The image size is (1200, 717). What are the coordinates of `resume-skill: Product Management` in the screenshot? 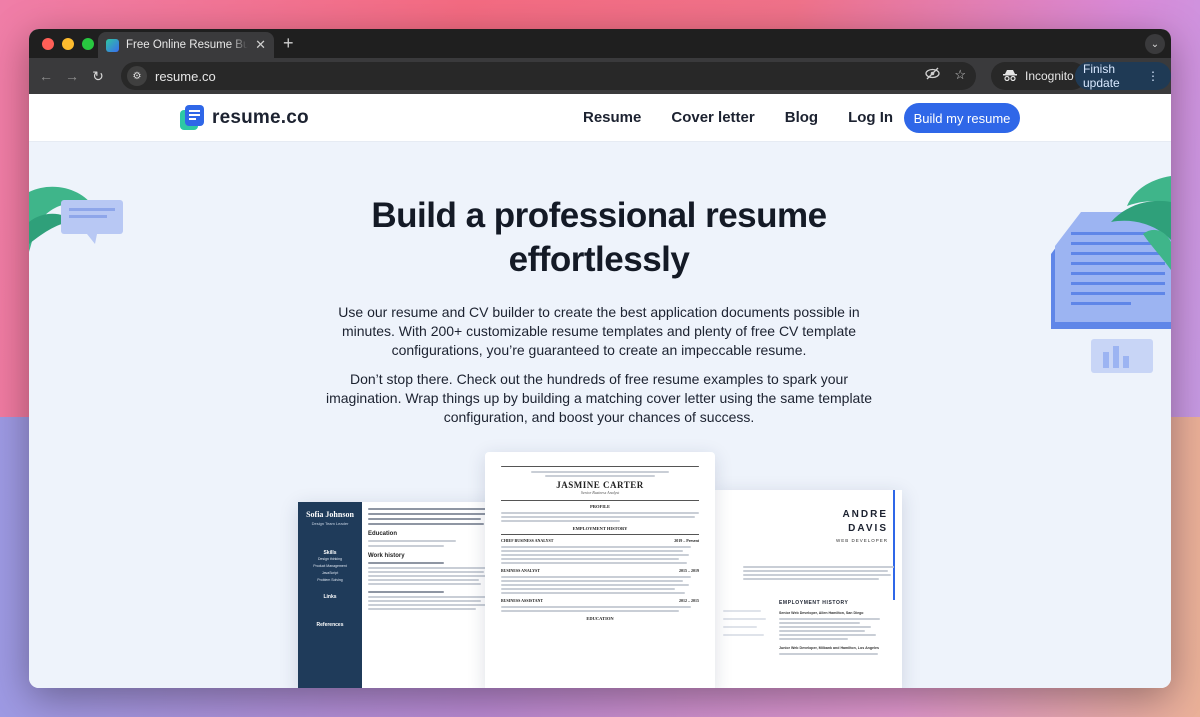 It's located at (330, 566).